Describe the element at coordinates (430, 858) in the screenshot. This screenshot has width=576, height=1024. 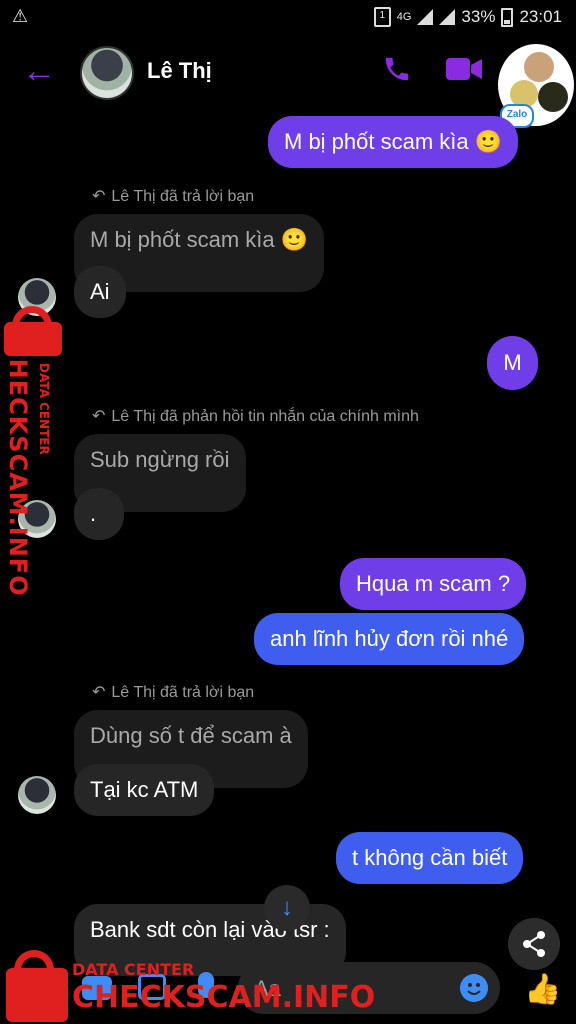
I see `message-outgoing: t không cần biết` at that location.